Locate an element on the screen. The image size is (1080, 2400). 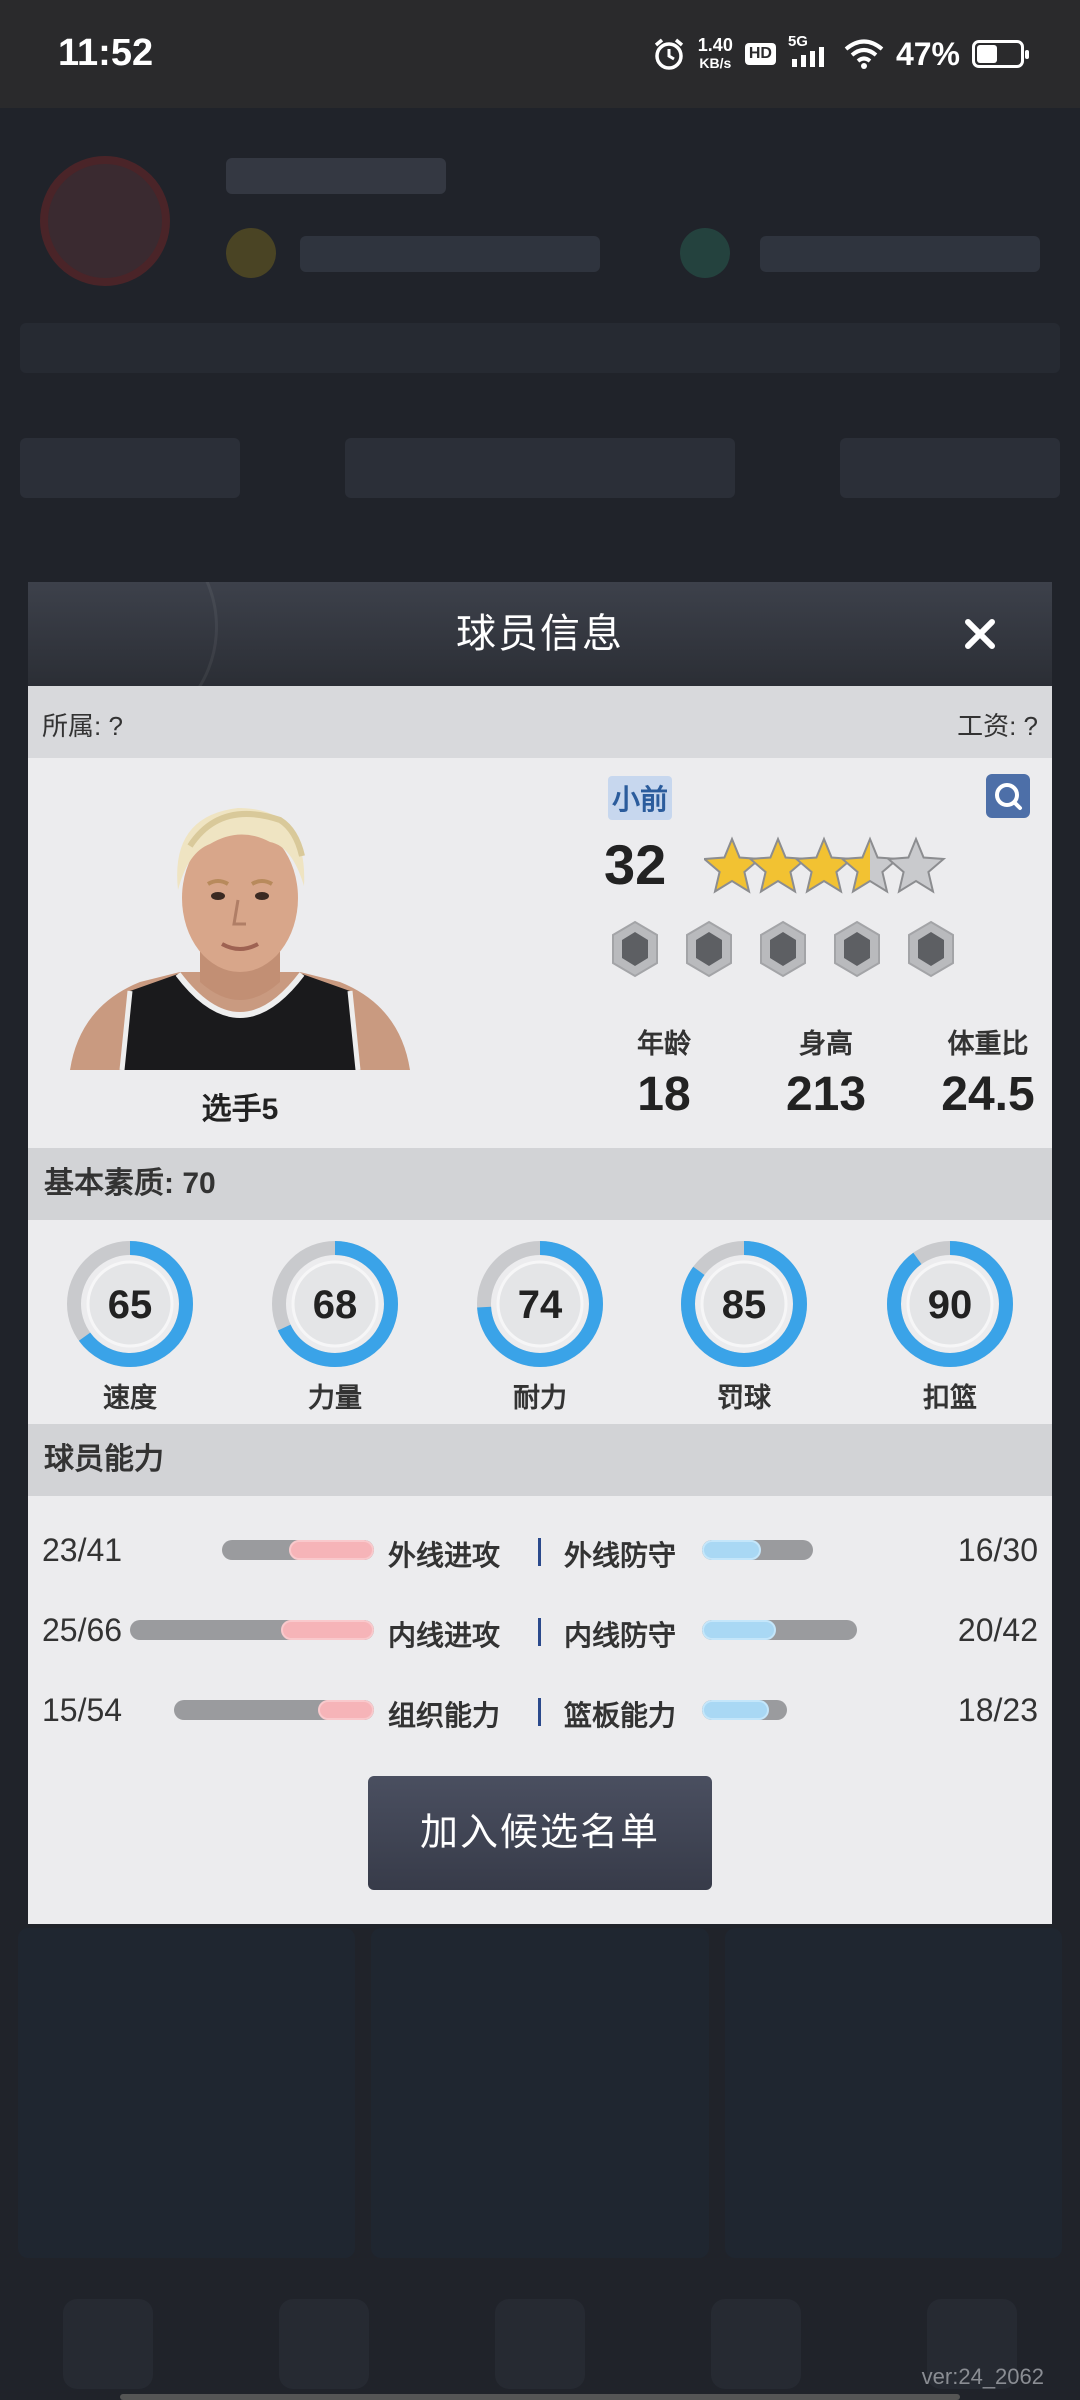
player-name: 选手5 is located at coordinates (240, 1109).